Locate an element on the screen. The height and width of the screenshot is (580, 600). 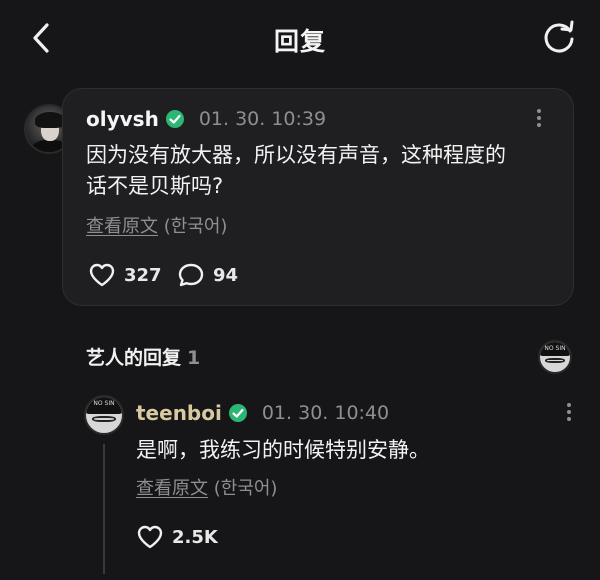
comment-text-line: 因为没有放大器，所以没有声音，这种程度的 is located at coordinates (296, 155).